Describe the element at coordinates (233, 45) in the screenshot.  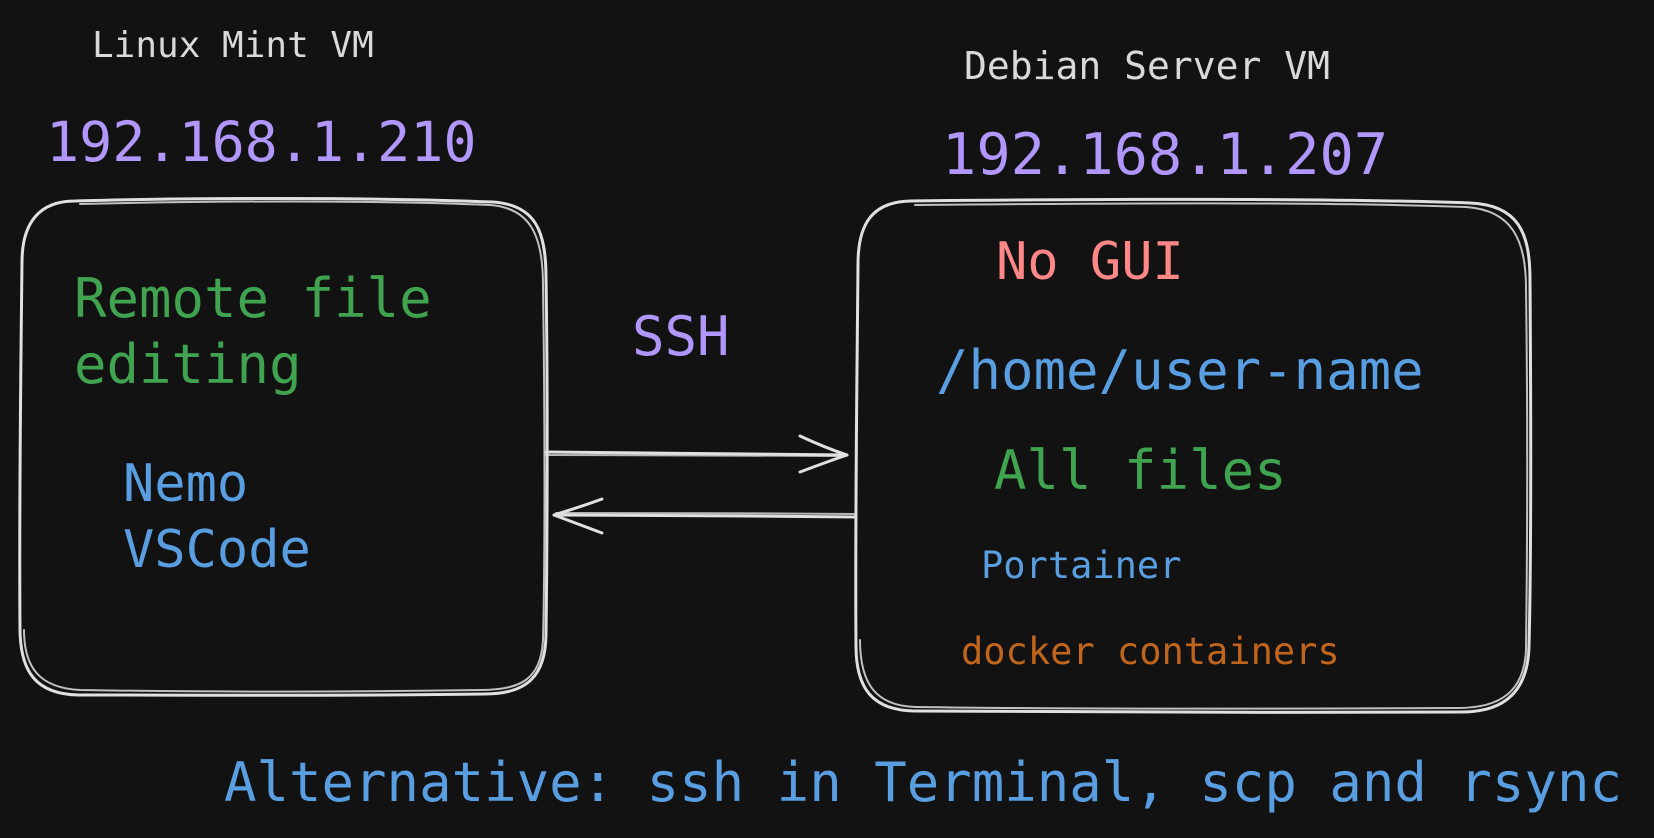
I see `linux-mint-vm-title: Linux Mint VM` at that location.